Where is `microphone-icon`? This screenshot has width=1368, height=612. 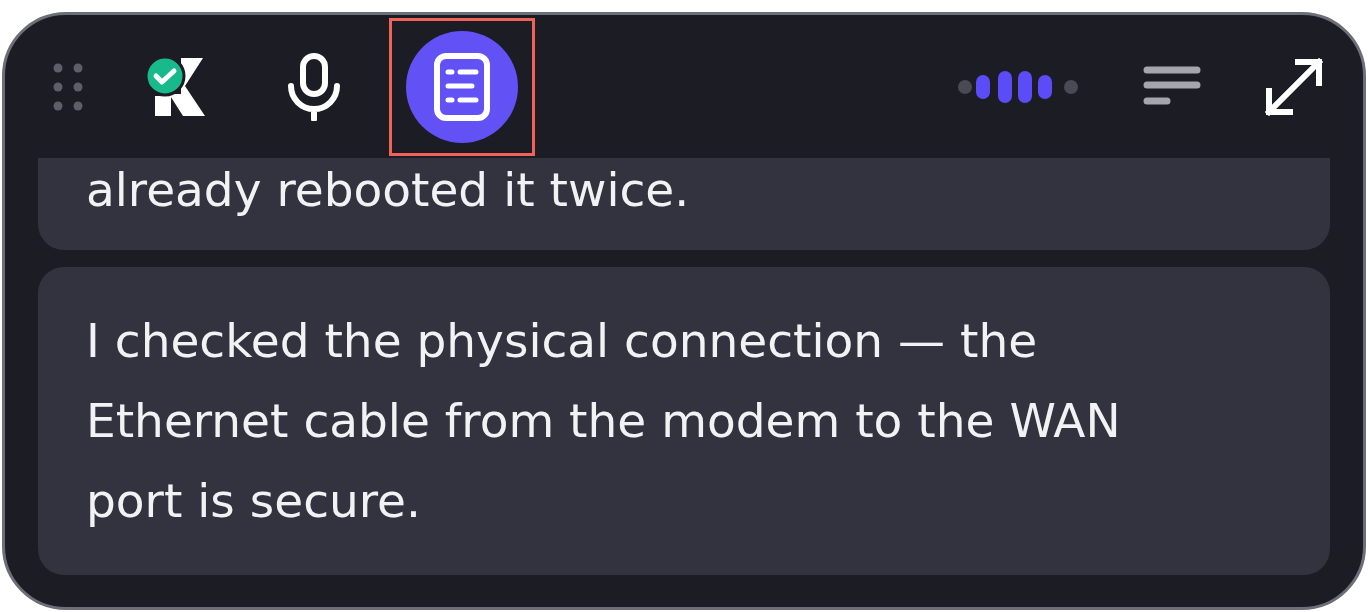 microphone-icon is located at coordinates (314, 86).